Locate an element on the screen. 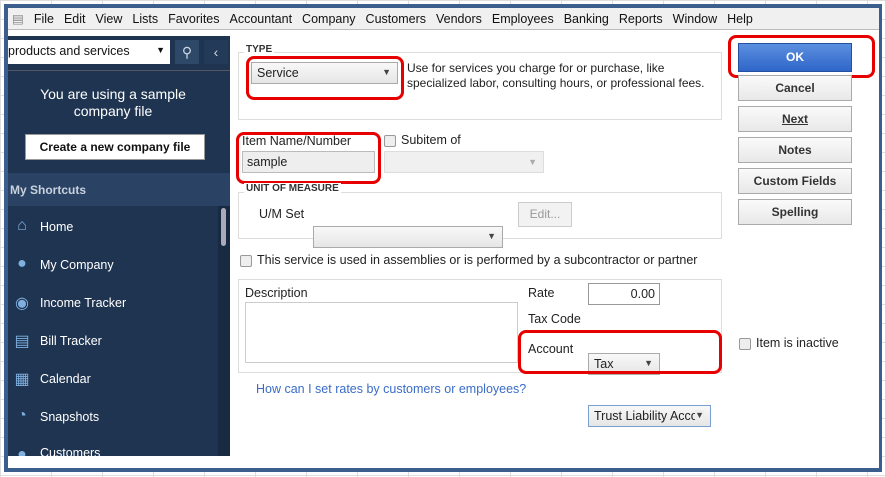  shortcut-label: Income Tracker is located at coordinates (83, 303).